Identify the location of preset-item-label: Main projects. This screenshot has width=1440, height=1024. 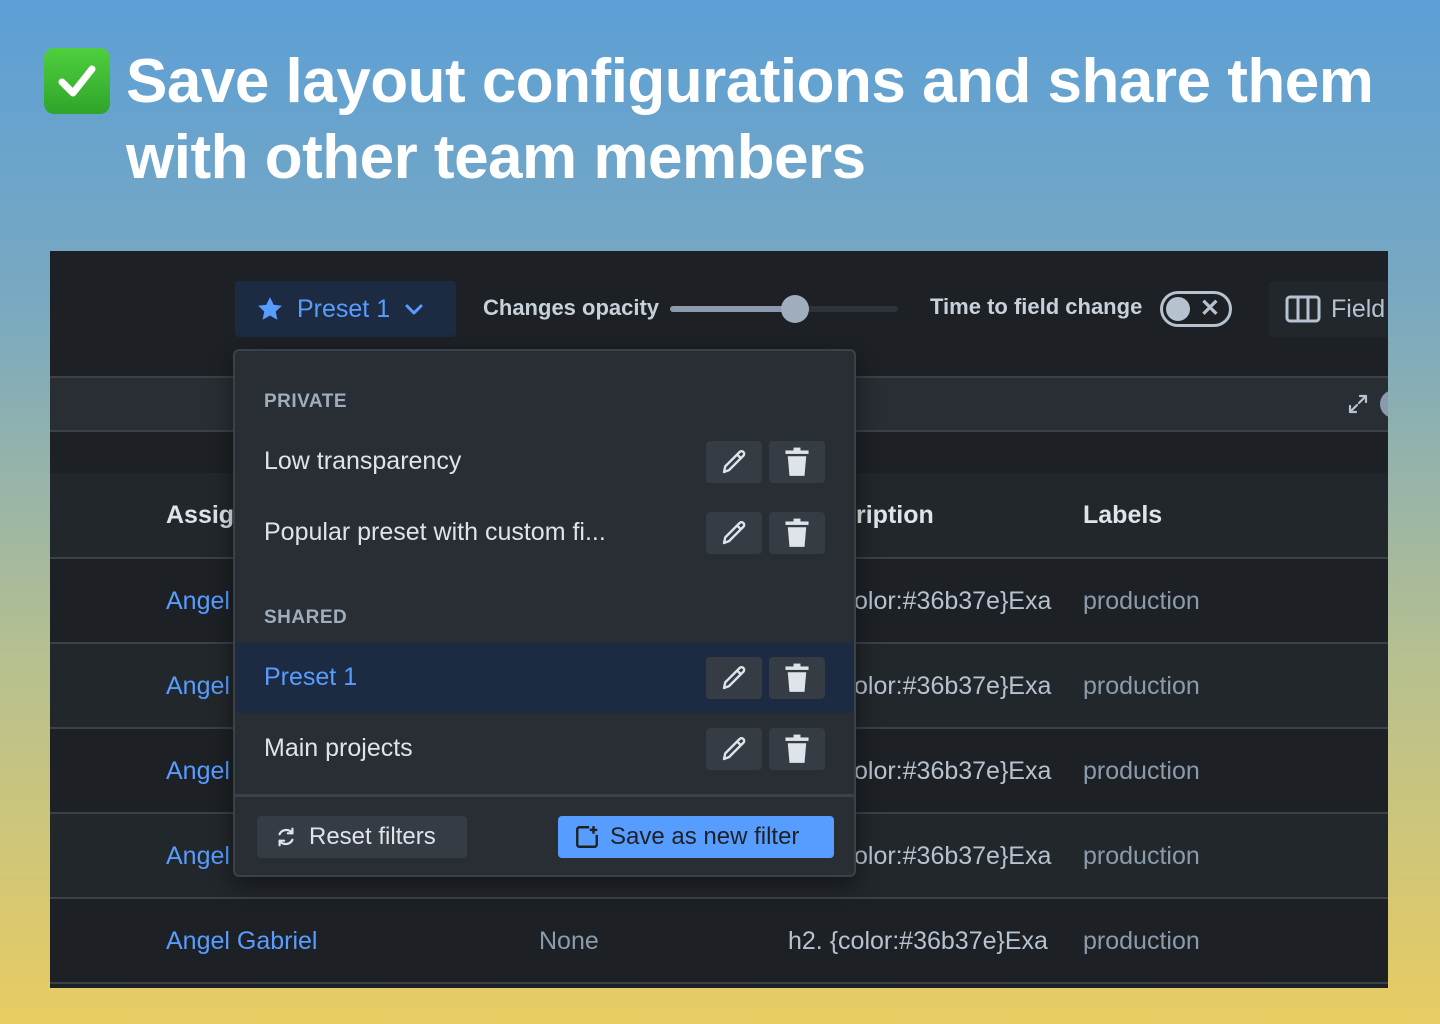
(338, 748).